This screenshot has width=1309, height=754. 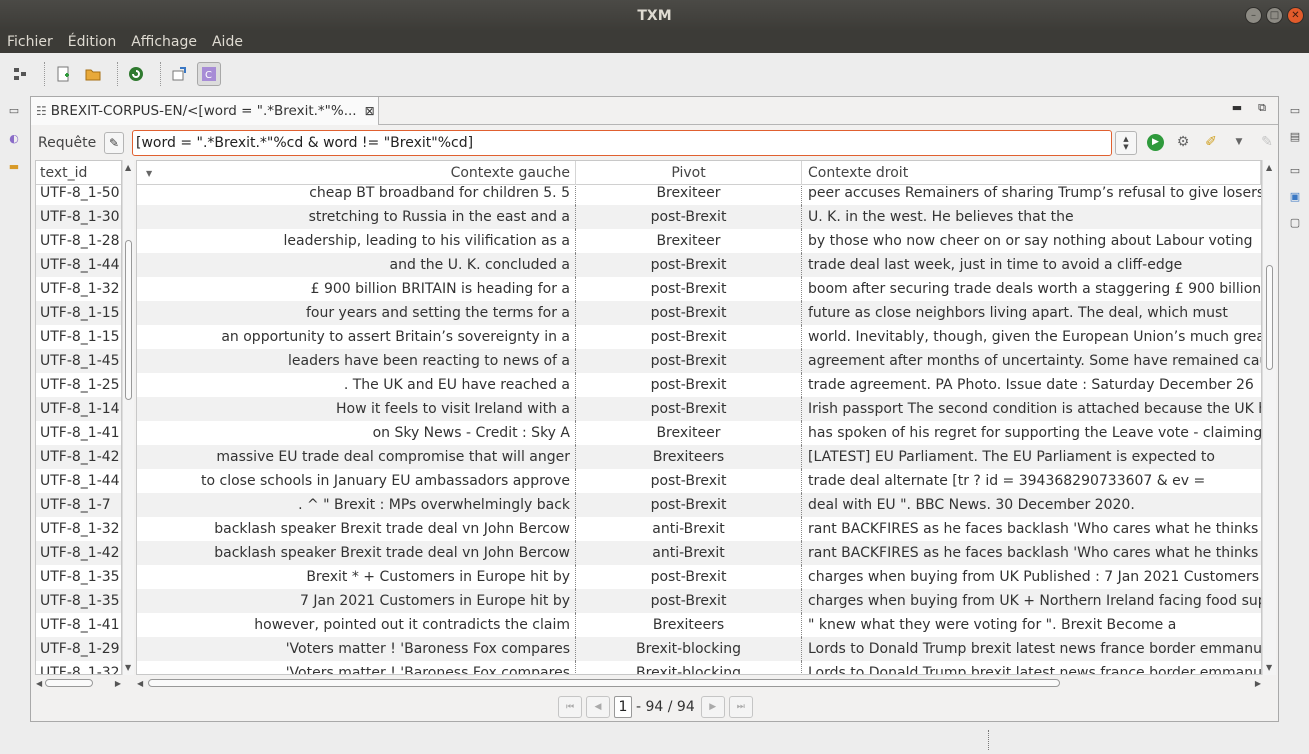 I want to click on last-page-icon: ⏭, so click(x=740, y=707).